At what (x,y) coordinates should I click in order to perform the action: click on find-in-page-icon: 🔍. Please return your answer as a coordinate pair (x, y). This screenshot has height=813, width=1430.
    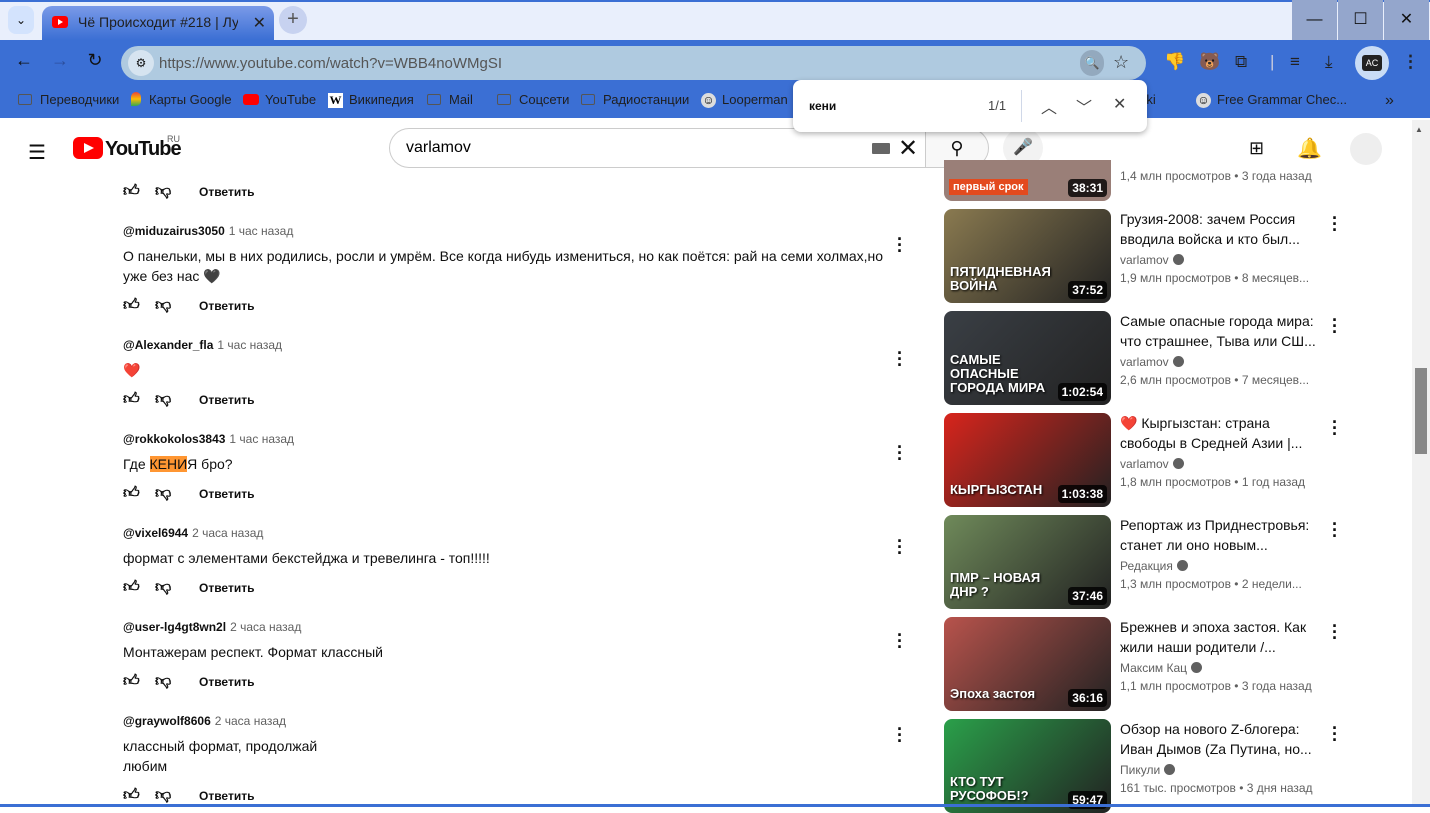
    Looking at the image, I should click on (1092, 63).